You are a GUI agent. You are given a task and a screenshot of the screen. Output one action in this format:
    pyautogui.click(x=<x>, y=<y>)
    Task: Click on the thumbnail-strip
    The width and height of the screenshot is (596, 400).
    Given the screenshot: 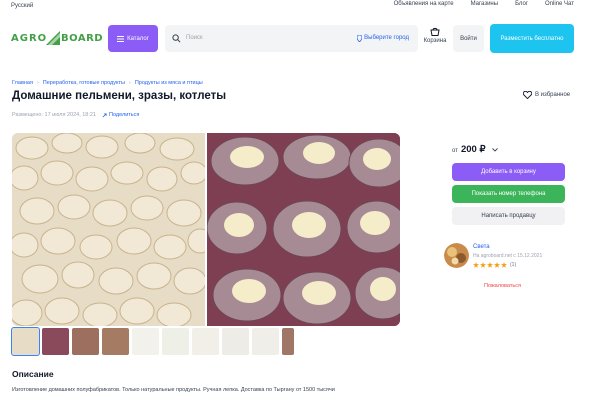 What is the action you would take?
    pyautogui.click(x=152, y=341)
    